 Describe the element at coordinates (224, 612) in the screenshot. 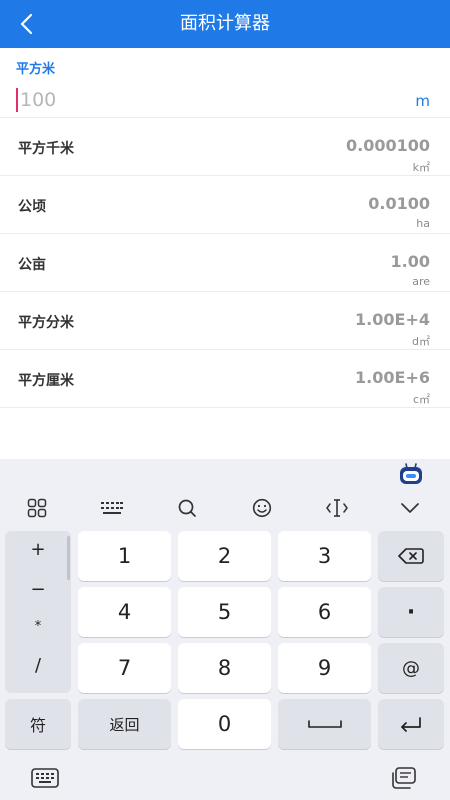

I see `key-5: 5` at that location.